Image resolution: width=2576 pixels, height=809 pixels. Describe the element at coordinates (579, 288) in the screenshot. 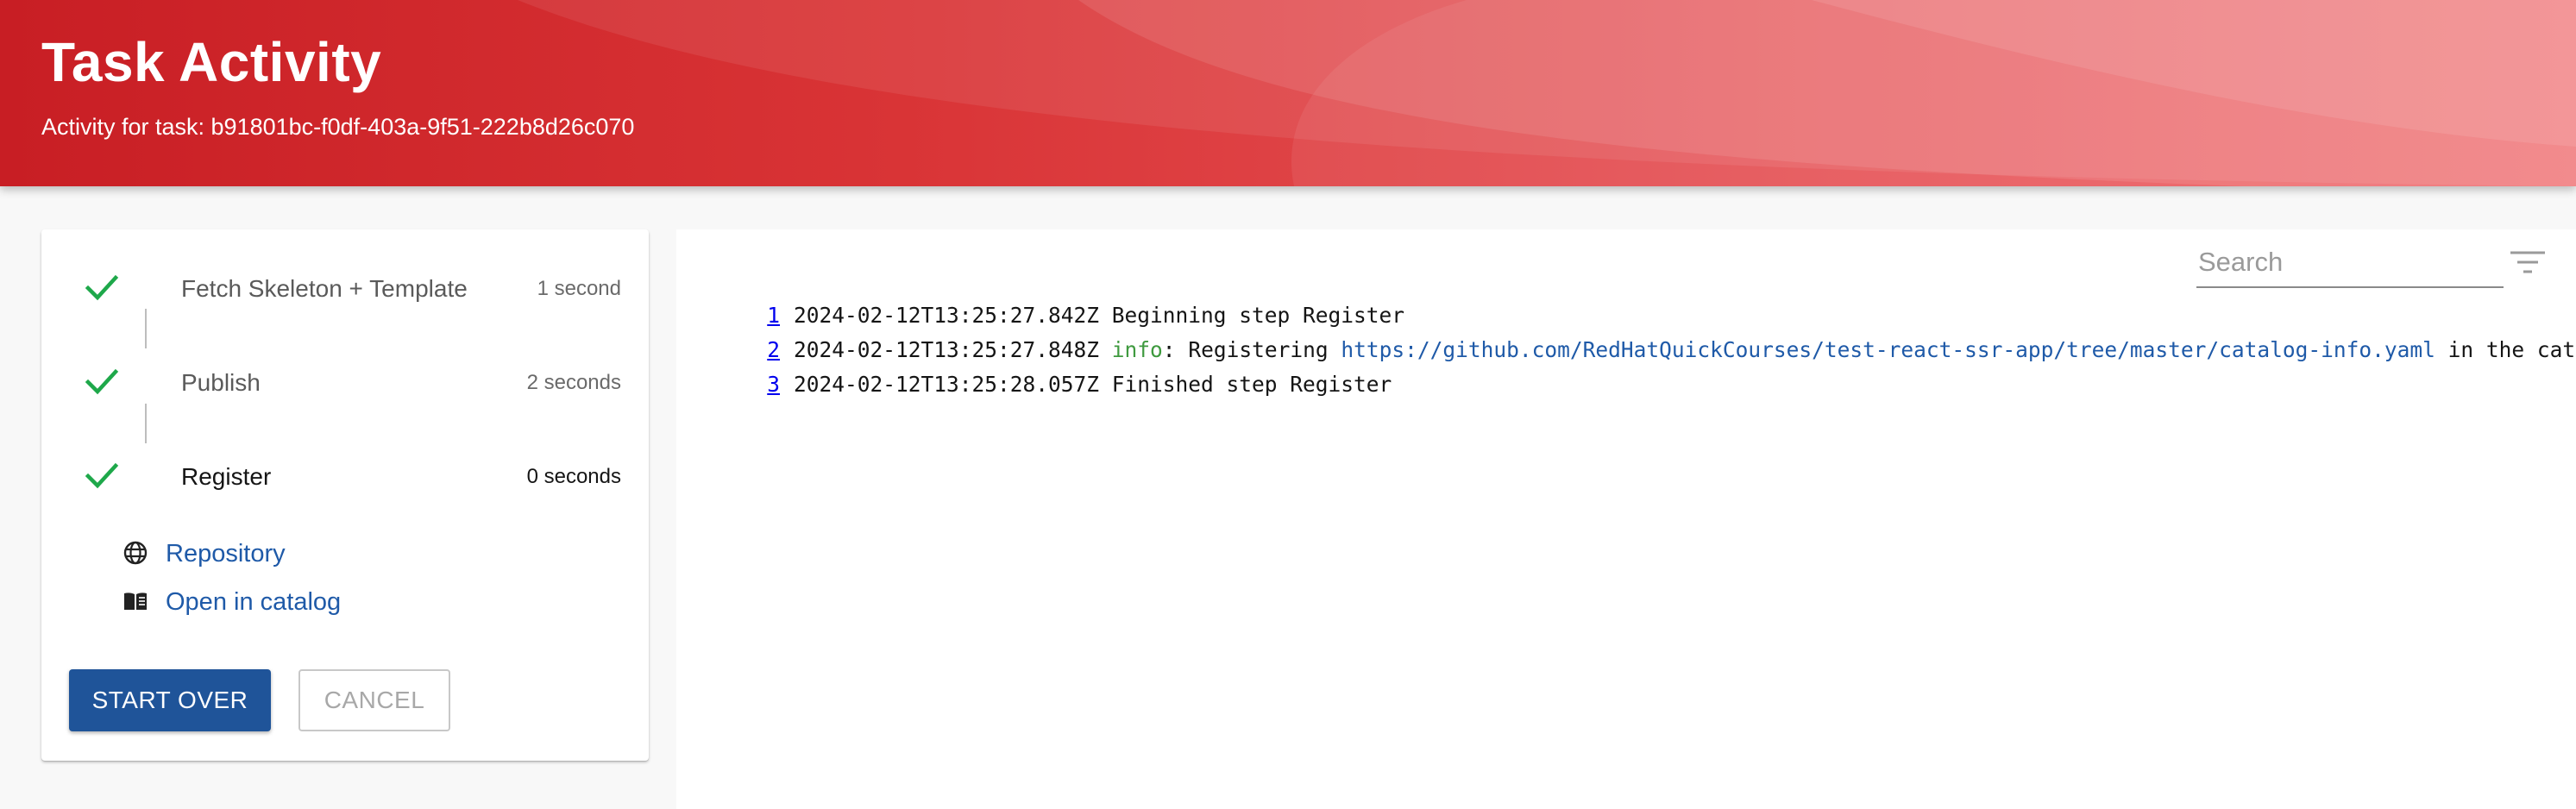

I see `step-duration: 1 second` at that location.